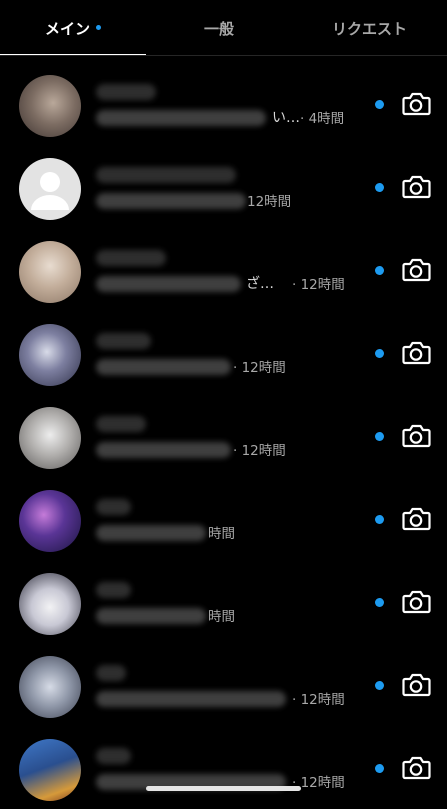  I want to click on tab-general: 一般, so click(219, 28).